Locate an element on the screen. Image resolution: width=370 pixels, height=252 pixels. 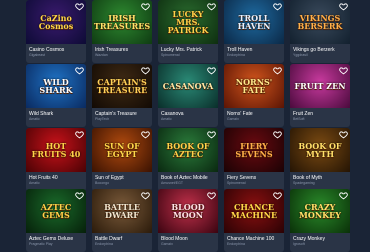
game-card: FRUIT ZEN Fruit Zen BetSoft is located at coordinates (320, 95).